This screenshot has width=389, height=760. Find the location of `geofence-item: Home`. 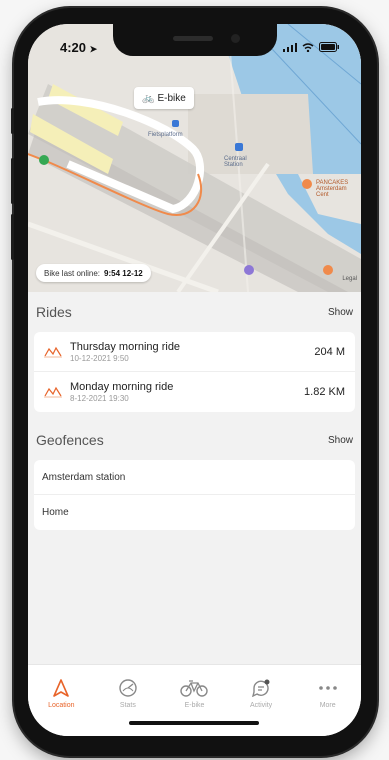

geofence-item: Home is located at coordinates (194, 512).